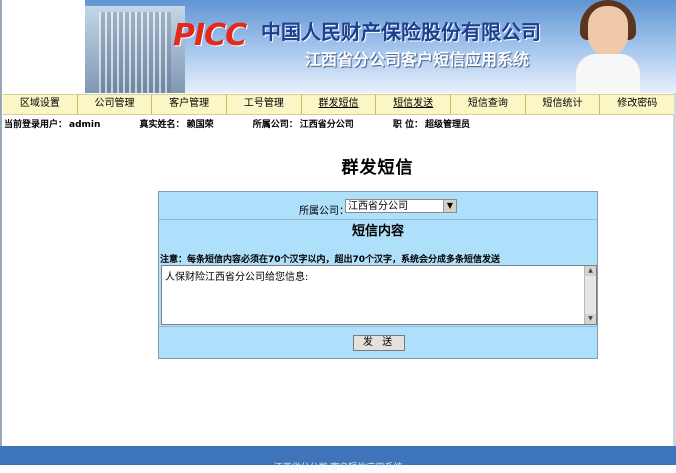 This screenshot has height=473, width=676. Describe the element at coordinates (1, 232) in the screenshot. I see `left-border` at that location.